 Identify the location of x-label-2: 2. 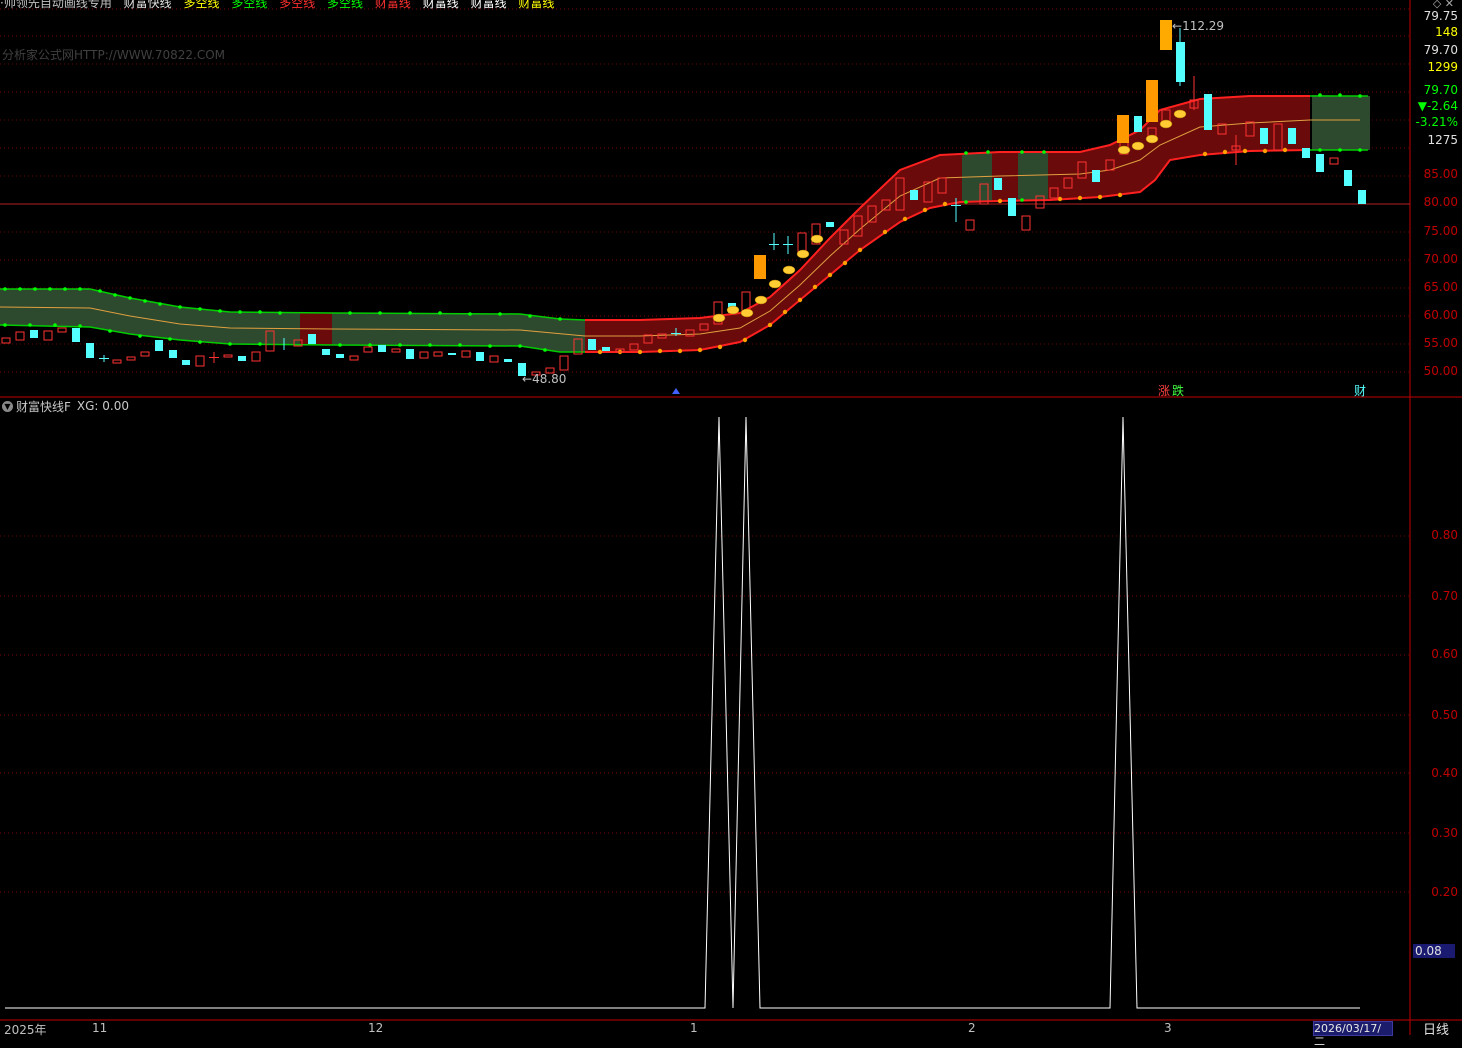
(972, 1028).